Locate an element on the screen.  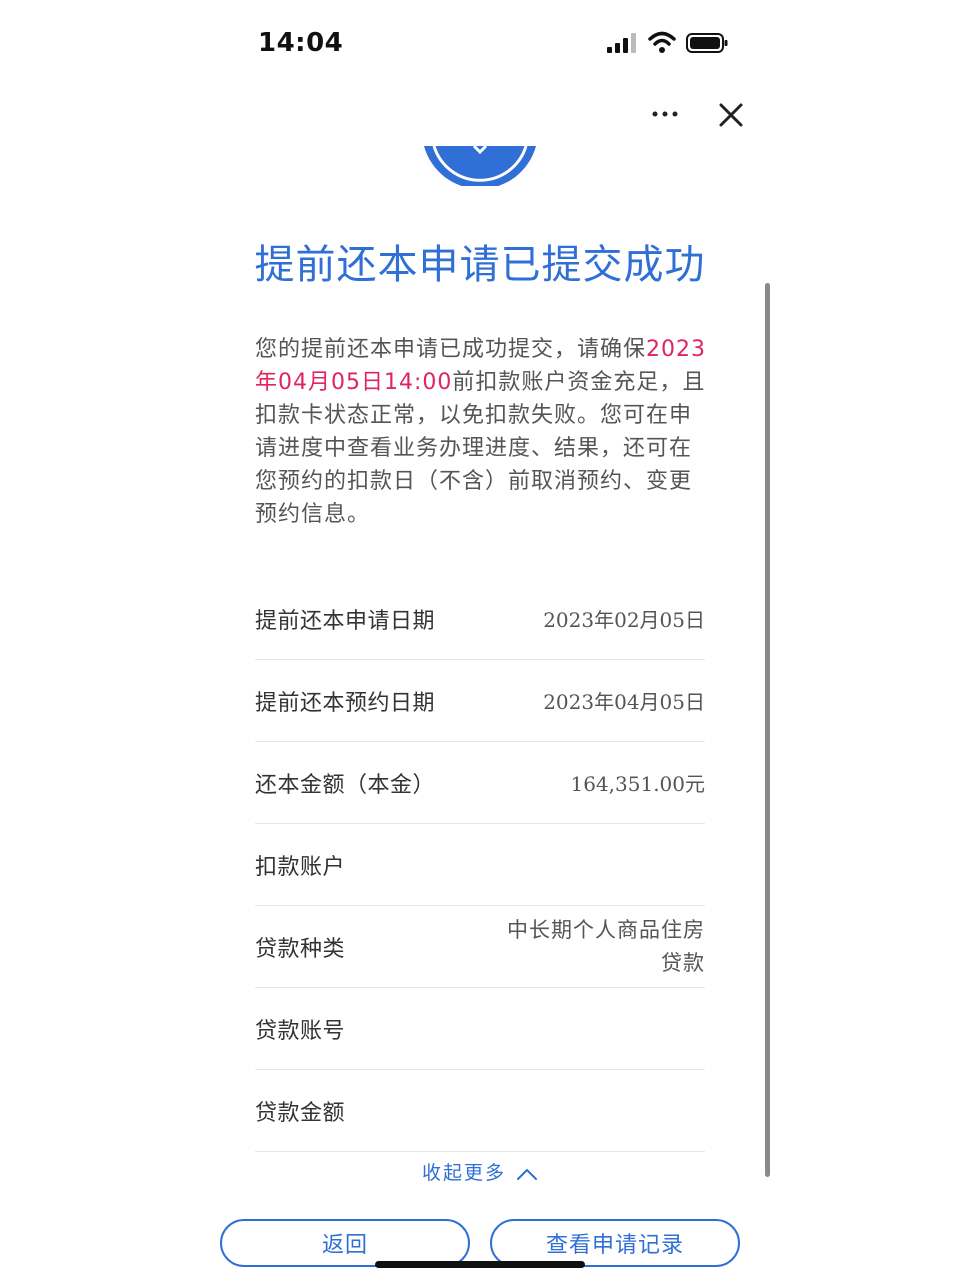
detail-row-loan-type: 贷款种类 中长期个人商品住房贷款 is located at coordinates (480, 947).